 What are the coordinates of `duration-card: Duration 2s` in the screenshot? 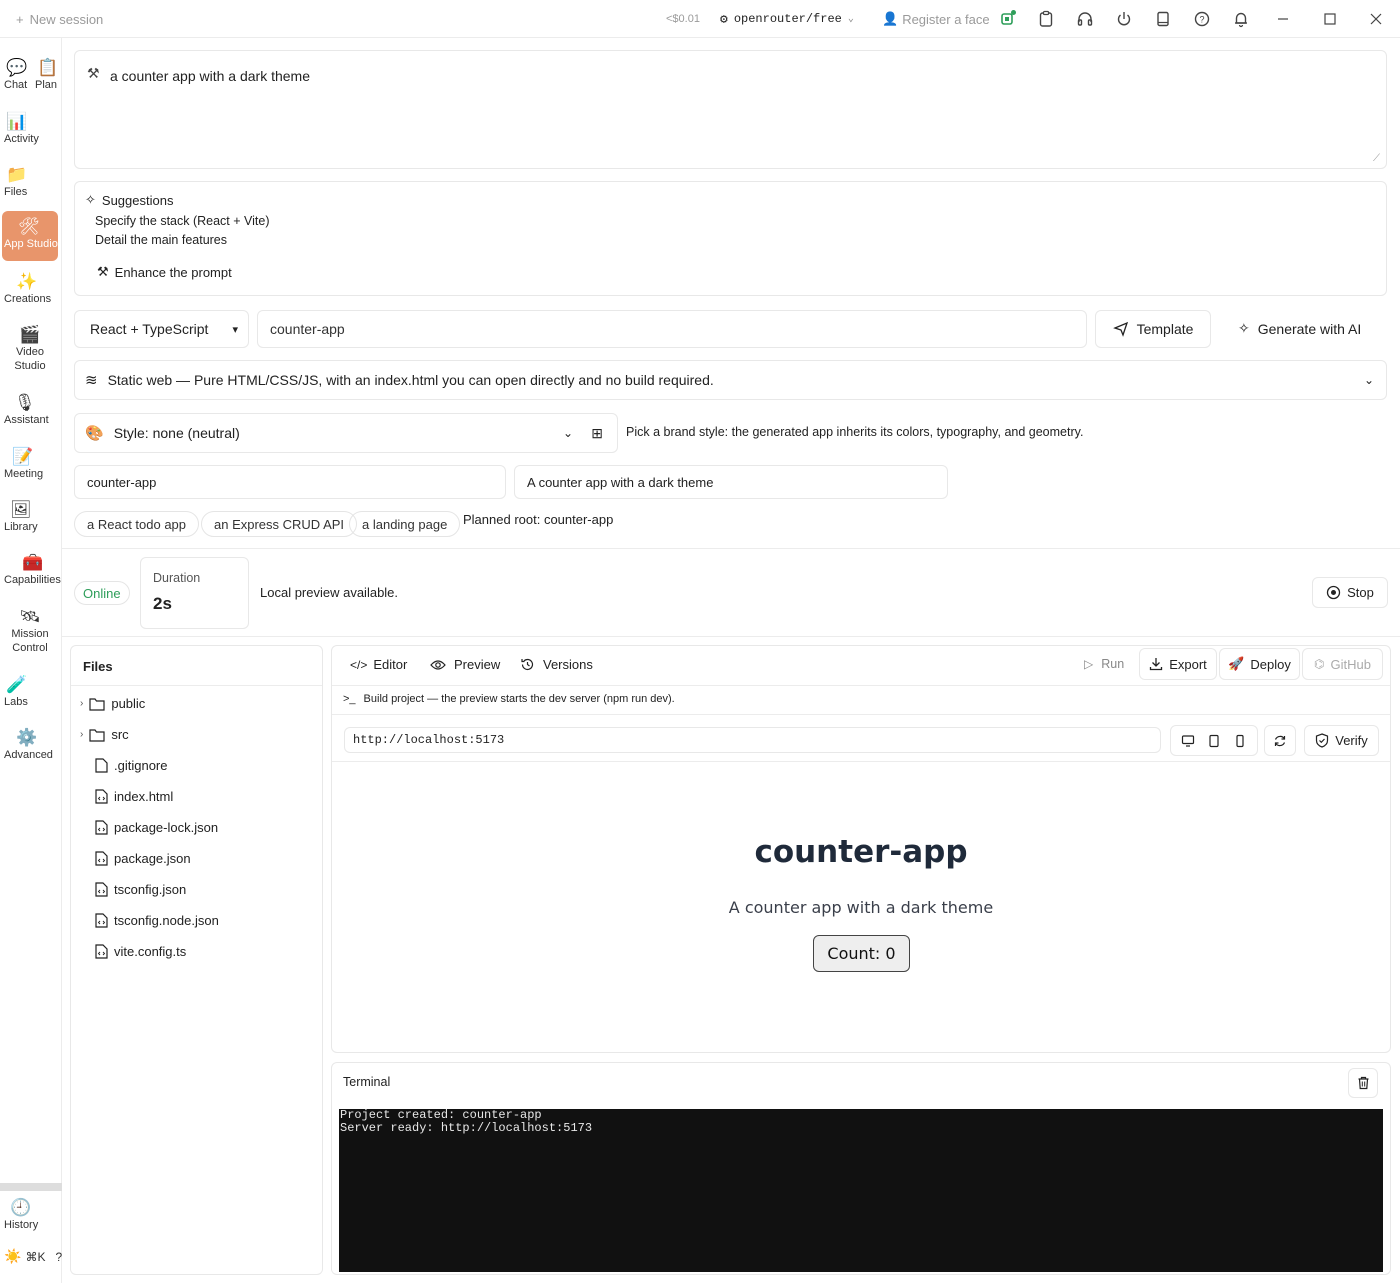 It's located at (194, 593).